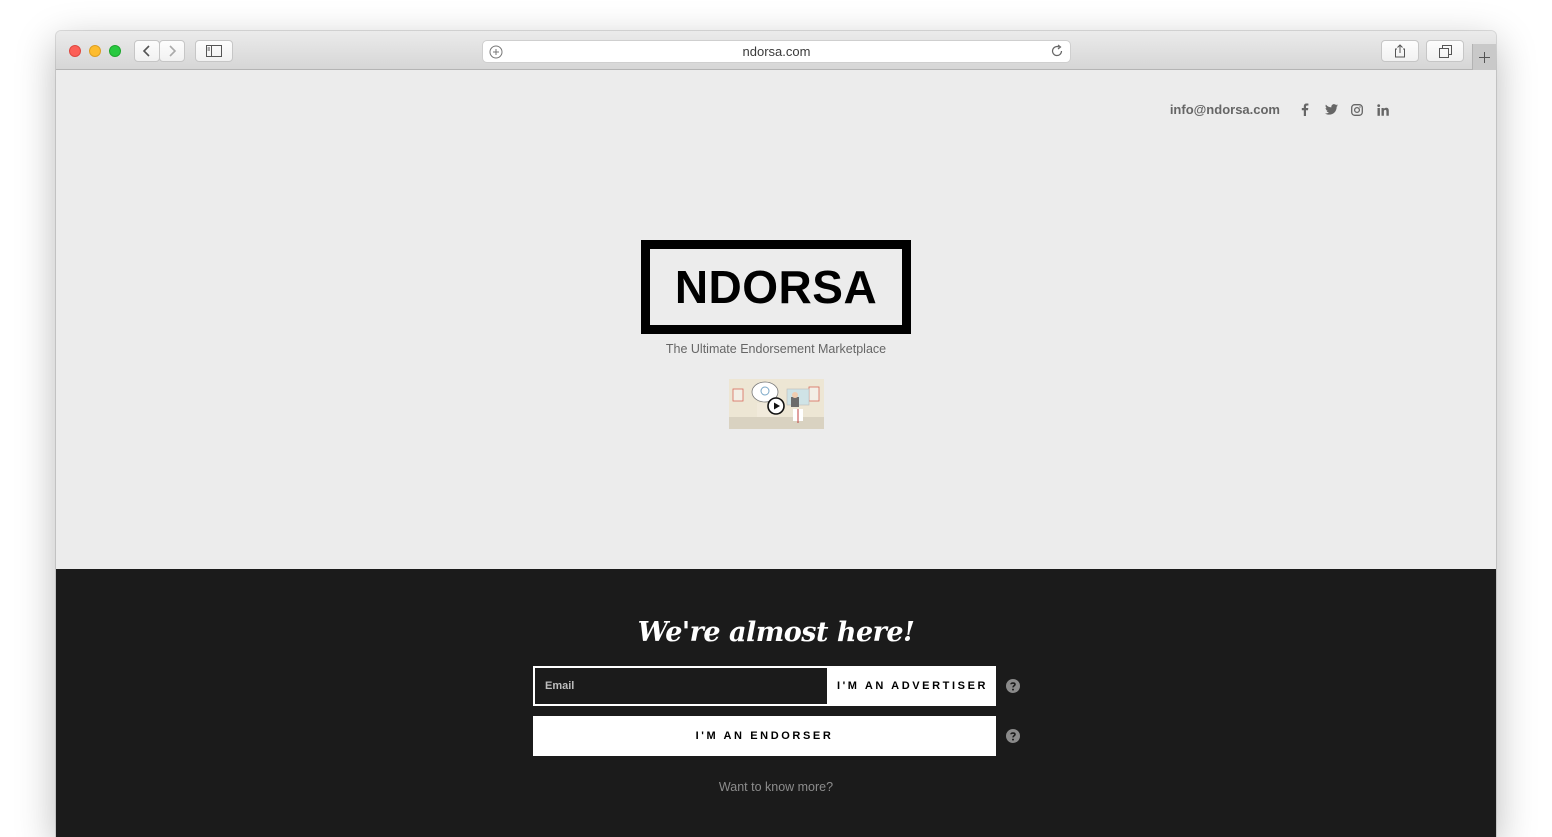 Image resolution: width=1552 pixels, height=837 pixels. I want to click on chevron-left-icon, so click(146, 51).